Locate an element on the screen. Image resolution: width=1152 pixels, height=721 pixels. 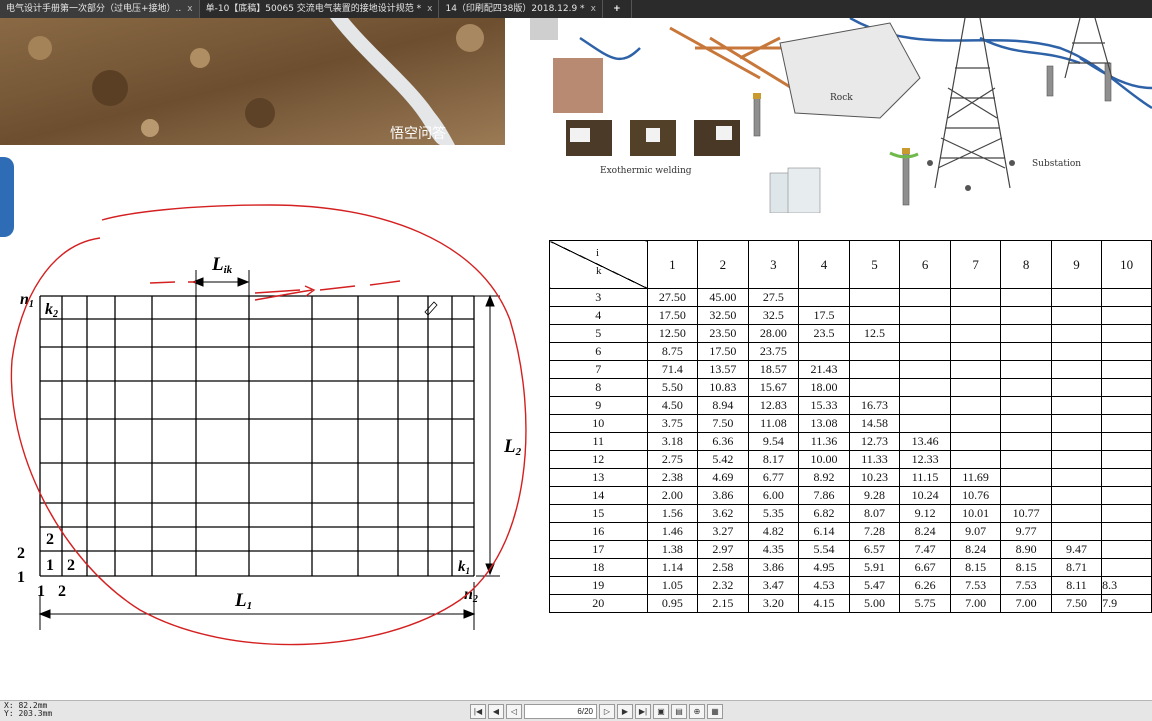
last-page-icon: ▶| is located at coordinates (643, 711).